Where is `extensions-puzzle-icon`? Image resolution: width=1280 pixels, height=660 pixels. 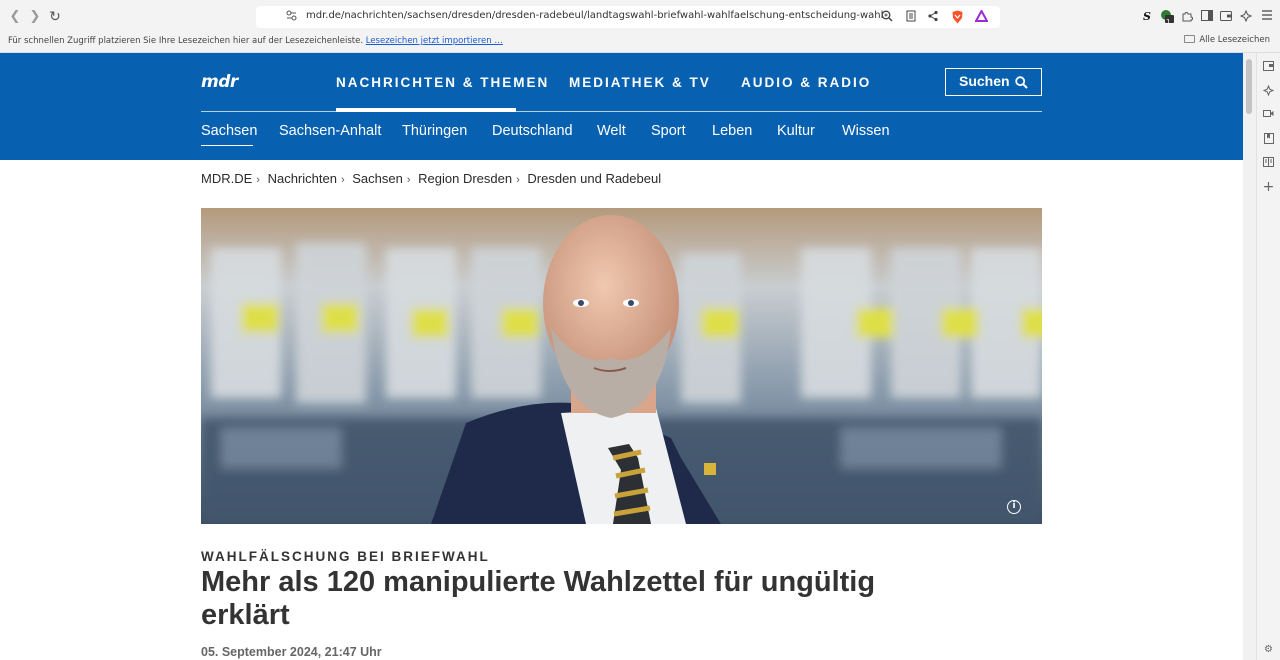
extensions-puzzle-icon is located at coordinates (1187, 17).